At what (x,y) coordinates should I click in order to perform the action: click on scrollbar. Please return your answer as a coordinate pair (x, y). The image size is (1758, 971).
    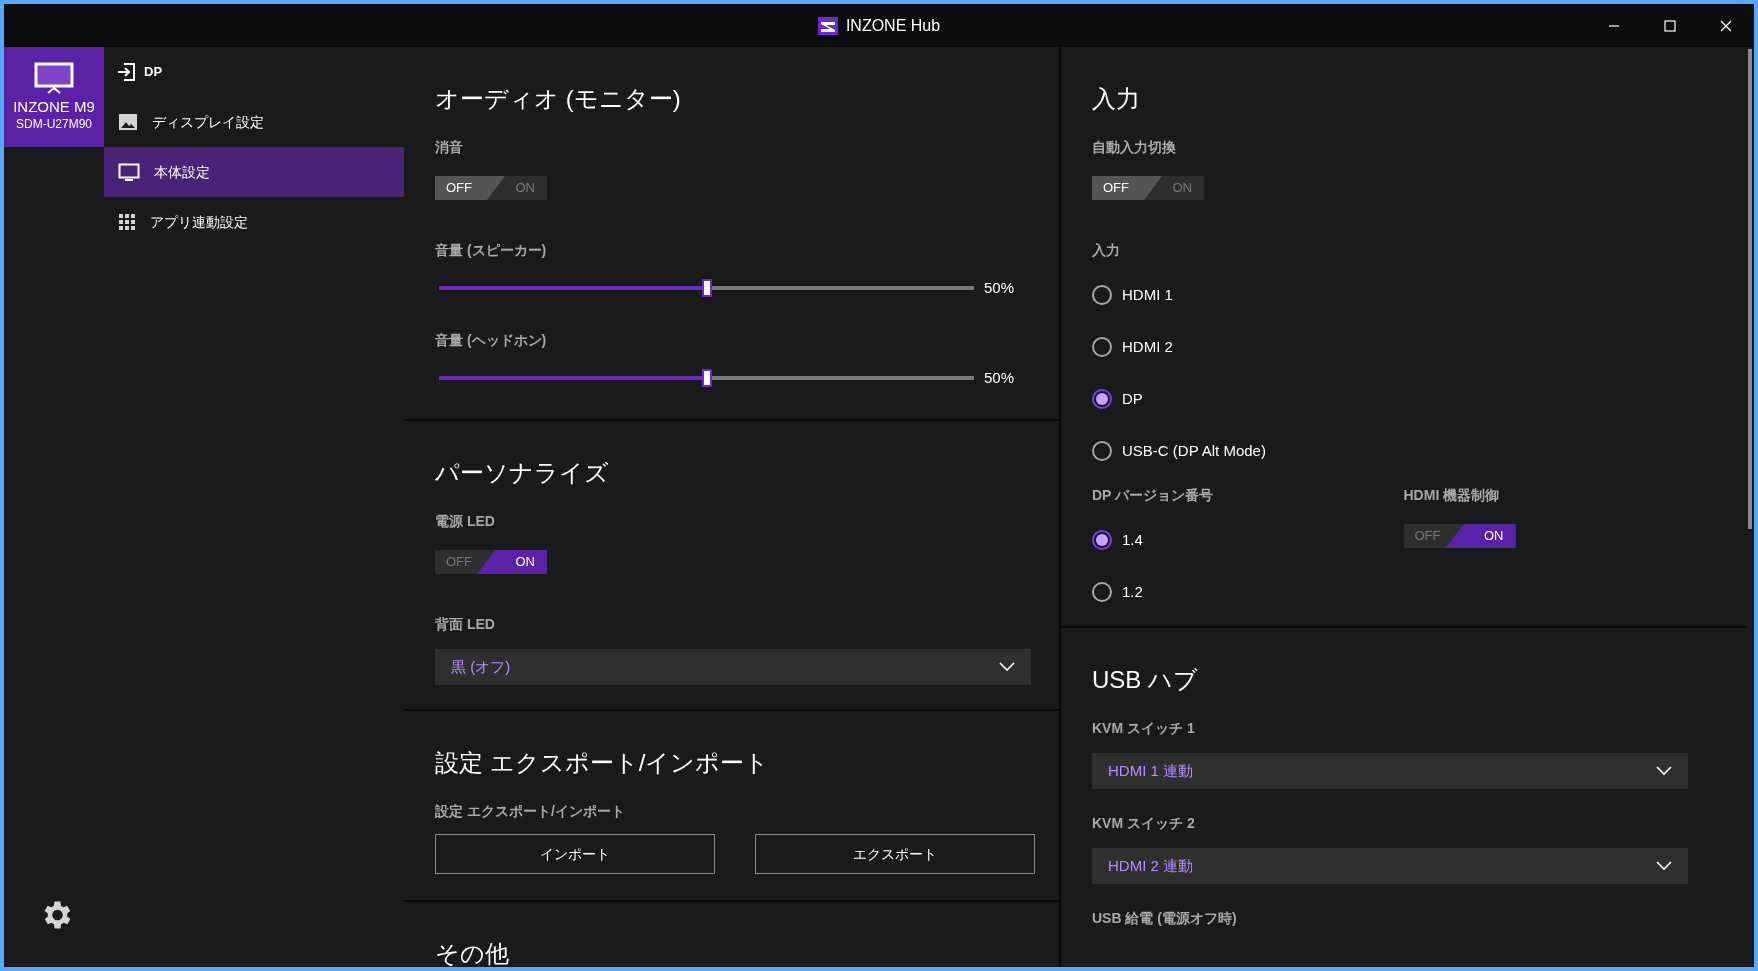
    Looking at the image, I should click on (1750, 289).